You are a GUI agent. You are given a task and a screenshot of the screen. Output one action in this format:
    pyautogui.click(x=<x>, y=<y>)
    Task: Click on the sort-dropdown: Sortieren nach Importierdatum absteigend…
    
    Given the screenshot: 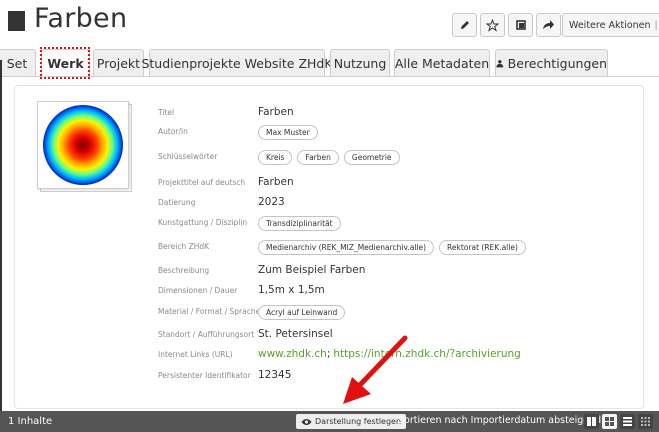 What is the action you would take?
    pyautogui.click(x=503, y=420)
    